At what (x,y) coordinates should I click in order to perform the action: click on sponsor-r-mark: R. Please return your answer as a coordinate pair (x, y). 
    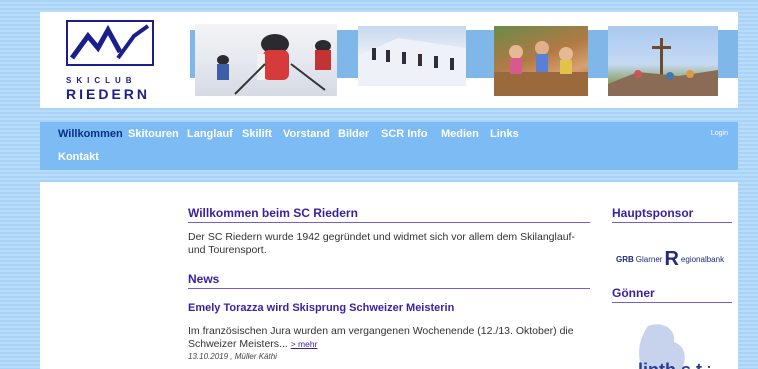
    Looking at the image, I should click on (671, 259).